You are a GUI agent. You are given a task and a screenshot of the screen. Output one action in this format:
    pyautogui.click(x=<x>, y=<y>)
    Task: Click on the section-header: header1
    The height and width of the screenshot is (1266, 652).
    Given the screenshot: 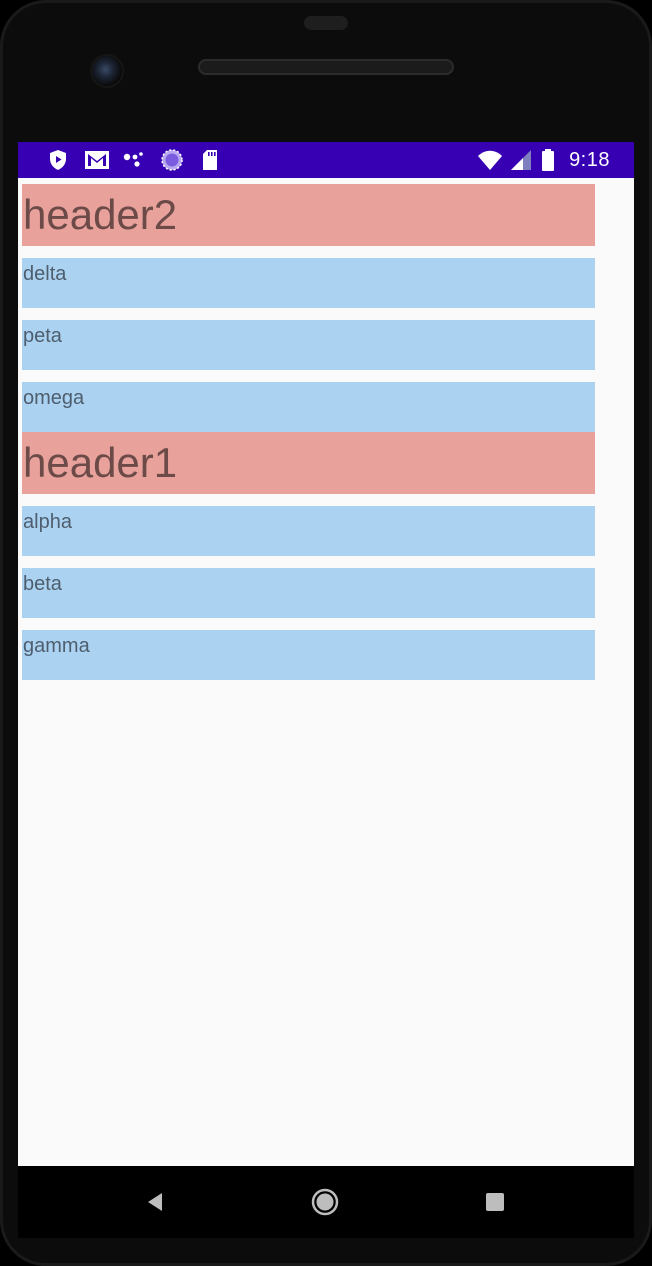 What is the action you would take?
    pyautogui.click(x=308, y=463)
    